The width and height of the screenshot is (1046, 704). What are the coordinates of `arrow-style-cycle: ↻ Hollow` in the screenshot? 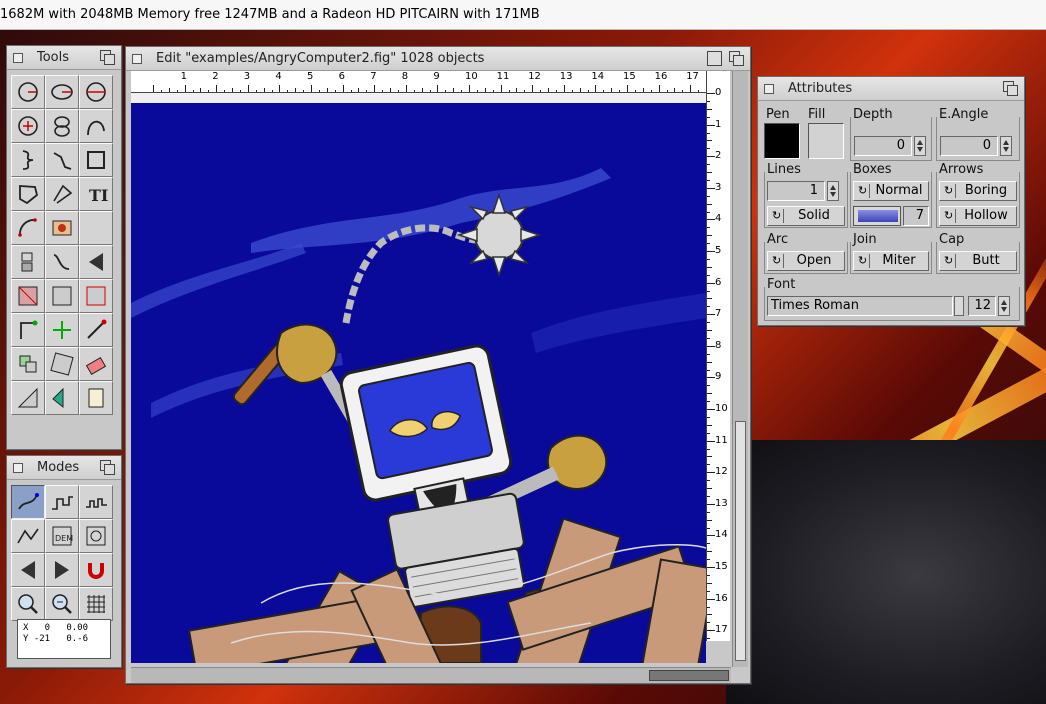 It's located at (978, 216).